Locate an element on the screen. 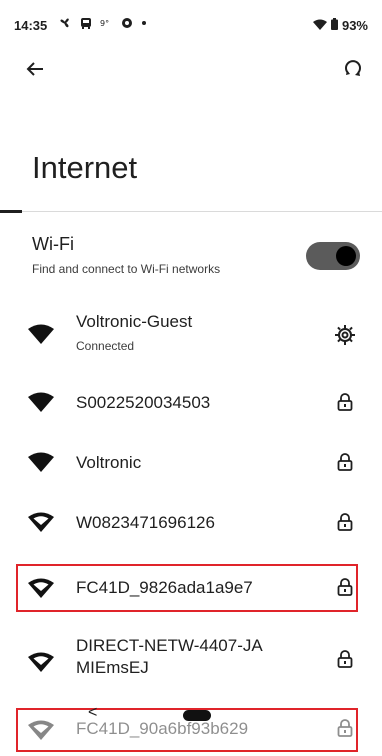 The width and height of the screenshot is (382, 756). page-title: Internet is located at coordinates (85, 167).